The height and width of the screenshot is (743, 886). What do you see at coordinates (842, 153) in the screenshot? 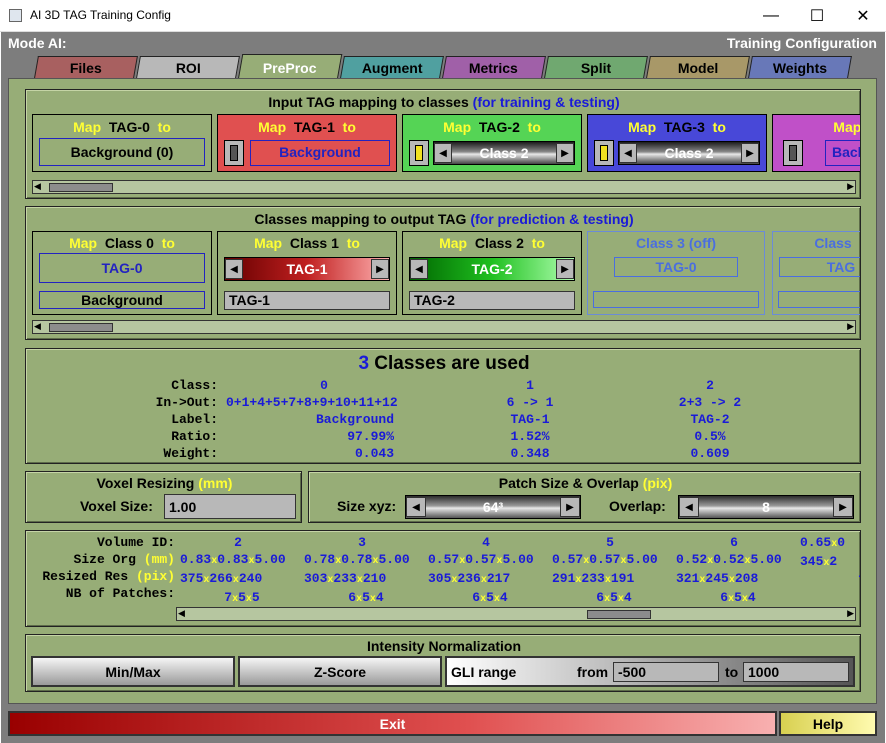
I see `input-class-select: Back` at bounding box center [842, 153].